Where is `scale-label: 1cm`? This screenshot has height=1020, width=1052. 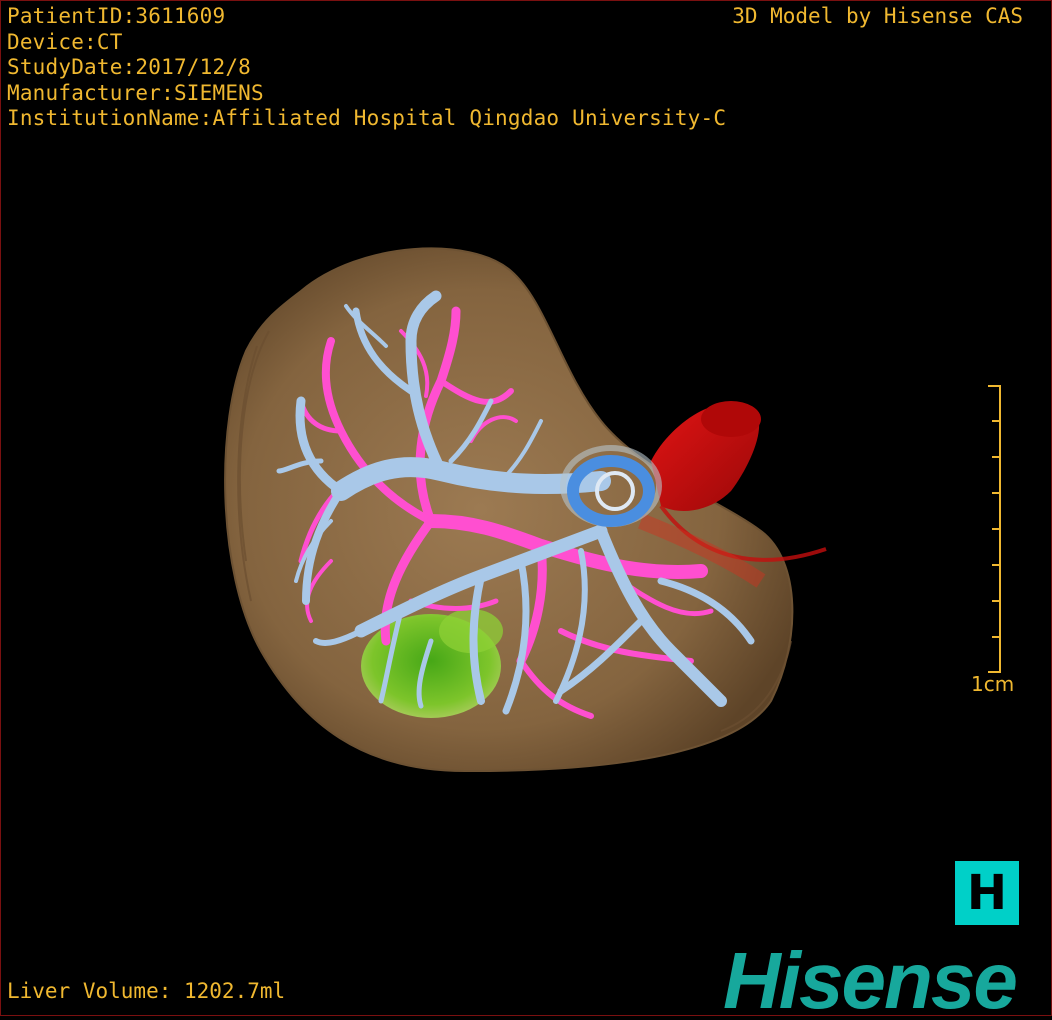
scale-label: 1cm is located at coordinates (993, 684).